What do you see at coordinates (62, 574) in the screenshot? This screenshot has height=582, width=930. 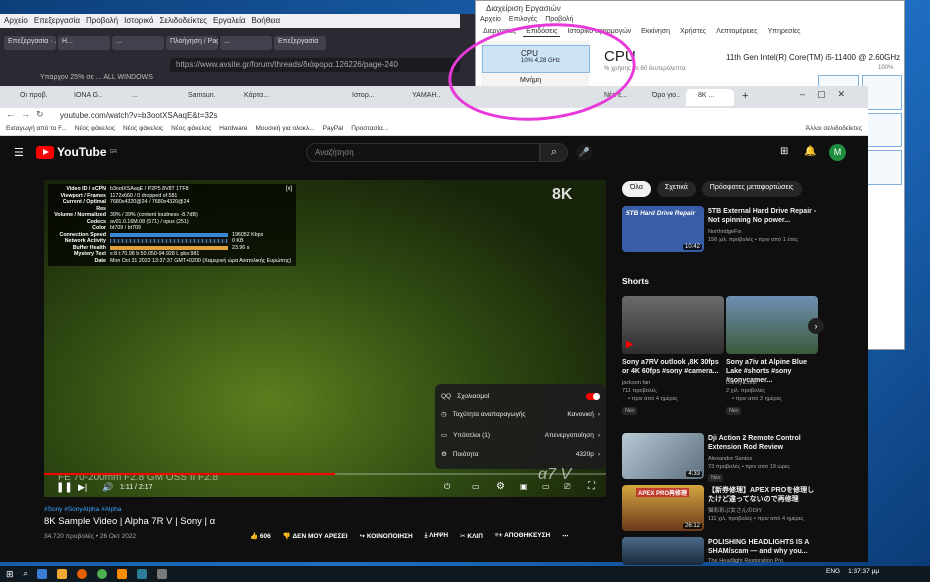 I see `file-explorer-icon` at bounding box center [62, 574].